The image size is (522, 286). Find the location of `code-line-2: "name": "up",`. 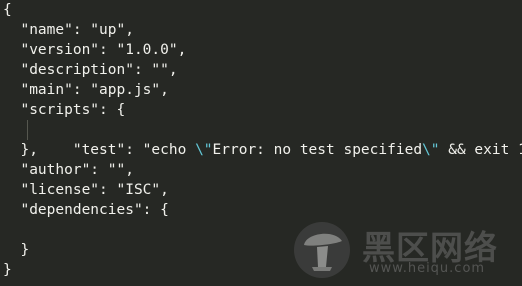

code-line-2: "name": "up", is located at coordinates (68, 30).